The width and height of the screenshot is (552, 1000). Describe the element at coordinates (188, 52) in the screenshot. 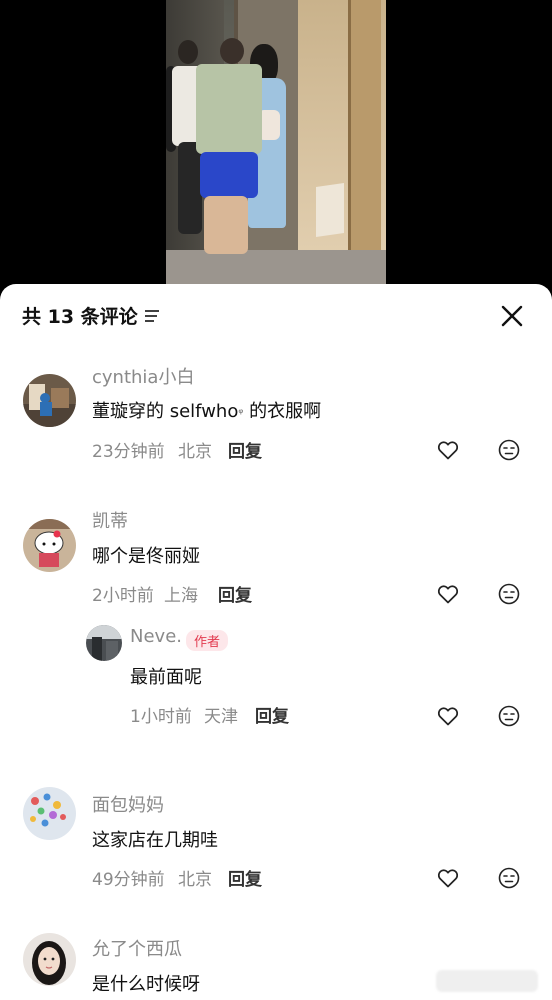

I see `person-1-head` at that location.